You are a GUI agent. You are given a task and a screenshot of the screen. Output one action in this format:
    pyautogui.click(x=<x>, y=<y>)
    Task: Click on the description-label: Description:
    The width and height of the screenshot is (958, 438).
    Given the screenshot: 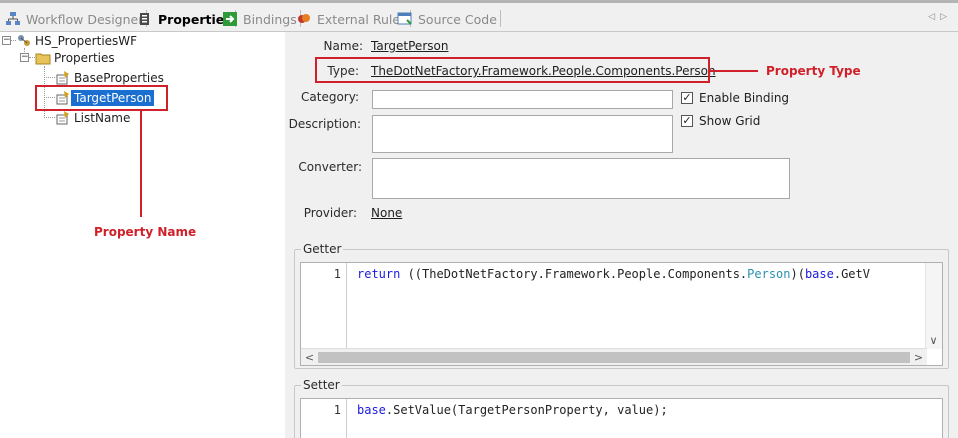 What is the action you would take?
    pyautogui.click(x=324, y=124)
    